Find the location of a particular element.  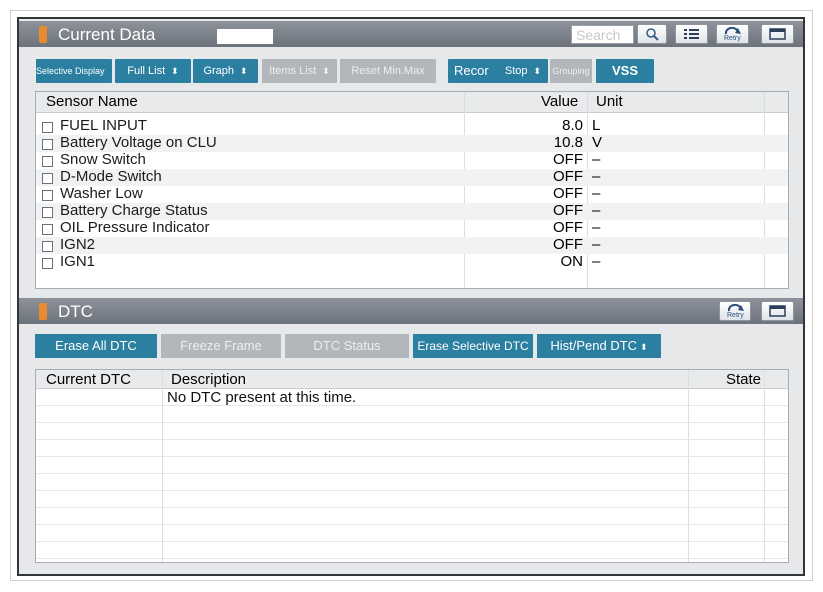

no-dtc-message: No DTC present at this time. is located at coordinates (262, 397).